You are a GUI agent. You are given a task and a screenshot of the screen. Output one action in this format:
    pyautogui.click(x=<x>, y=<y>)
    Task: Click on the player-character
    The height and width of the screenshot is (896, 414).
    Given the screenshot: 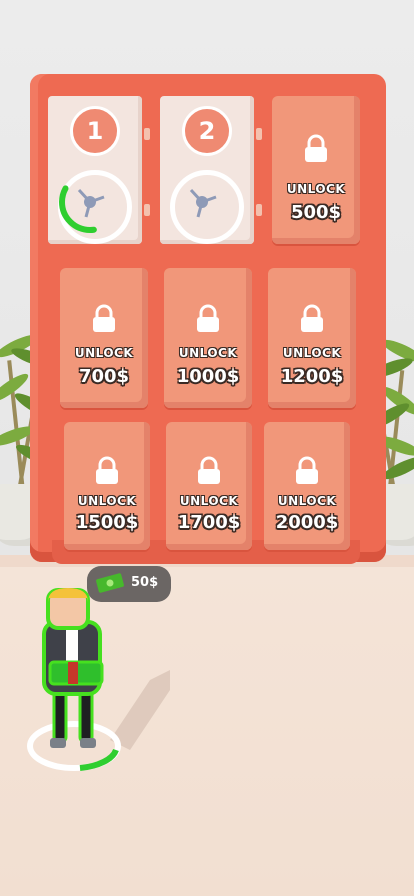 What is the action you would take?
    pyautogui.click(x=110, y=680)
    